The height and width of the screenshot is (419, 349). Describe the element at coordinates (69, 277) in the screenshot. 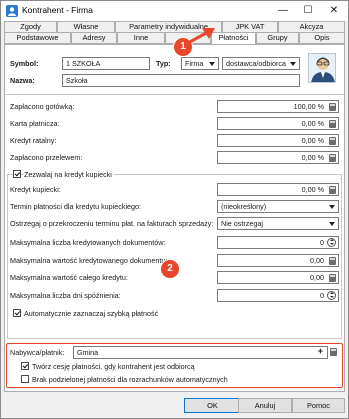

I see `max-credit-value-label: Maksymalna wartość całego kredytu:` at that location.